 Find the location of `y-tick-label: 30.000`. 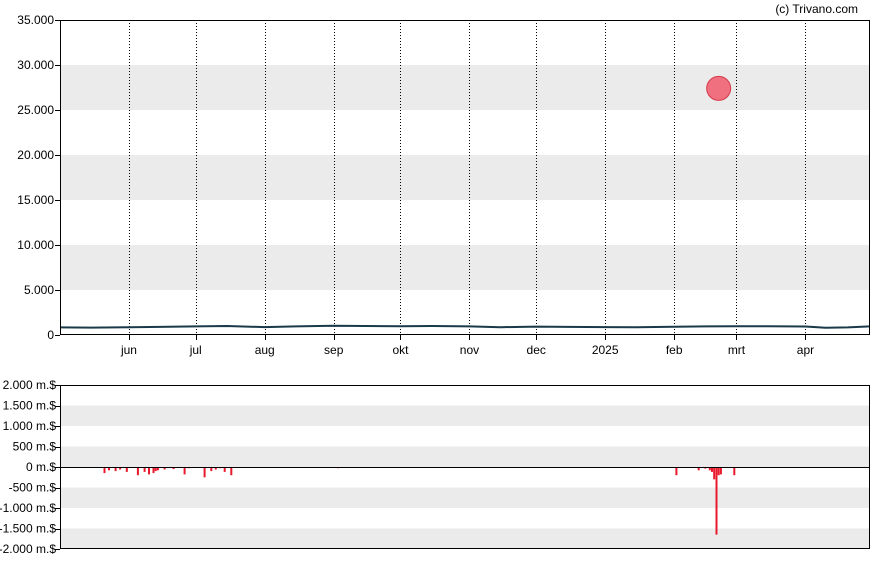

y-tick-label: 30.000 is located at coordinates (35, 65).